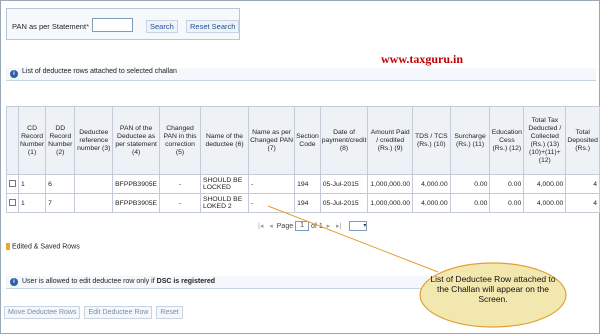  Describe the element at coordinates (470, 140) in the screenshot. I see `col-surcharge: Surcharge (Rs.) (11)` at that location.